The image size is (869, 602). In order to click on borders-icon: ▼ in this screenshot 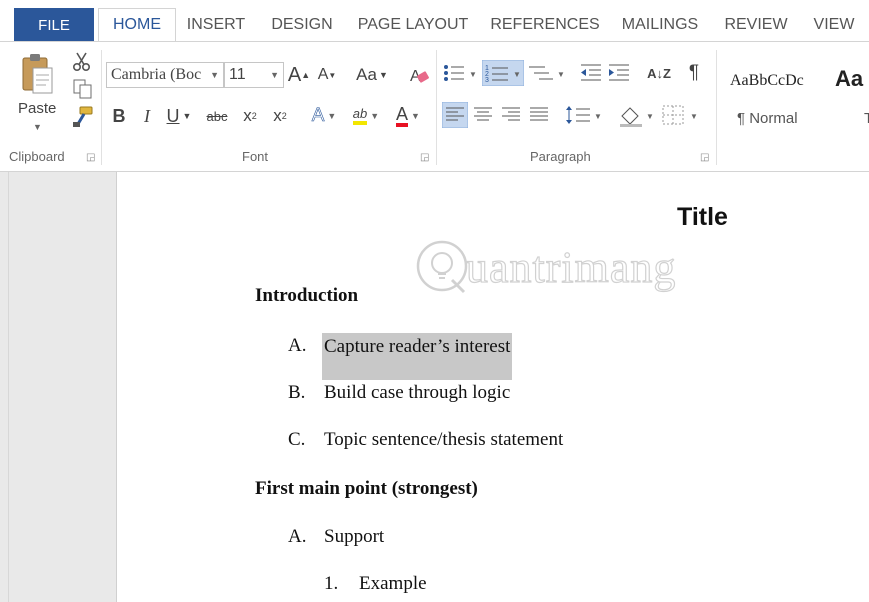, I will do `click(681, 115)`.